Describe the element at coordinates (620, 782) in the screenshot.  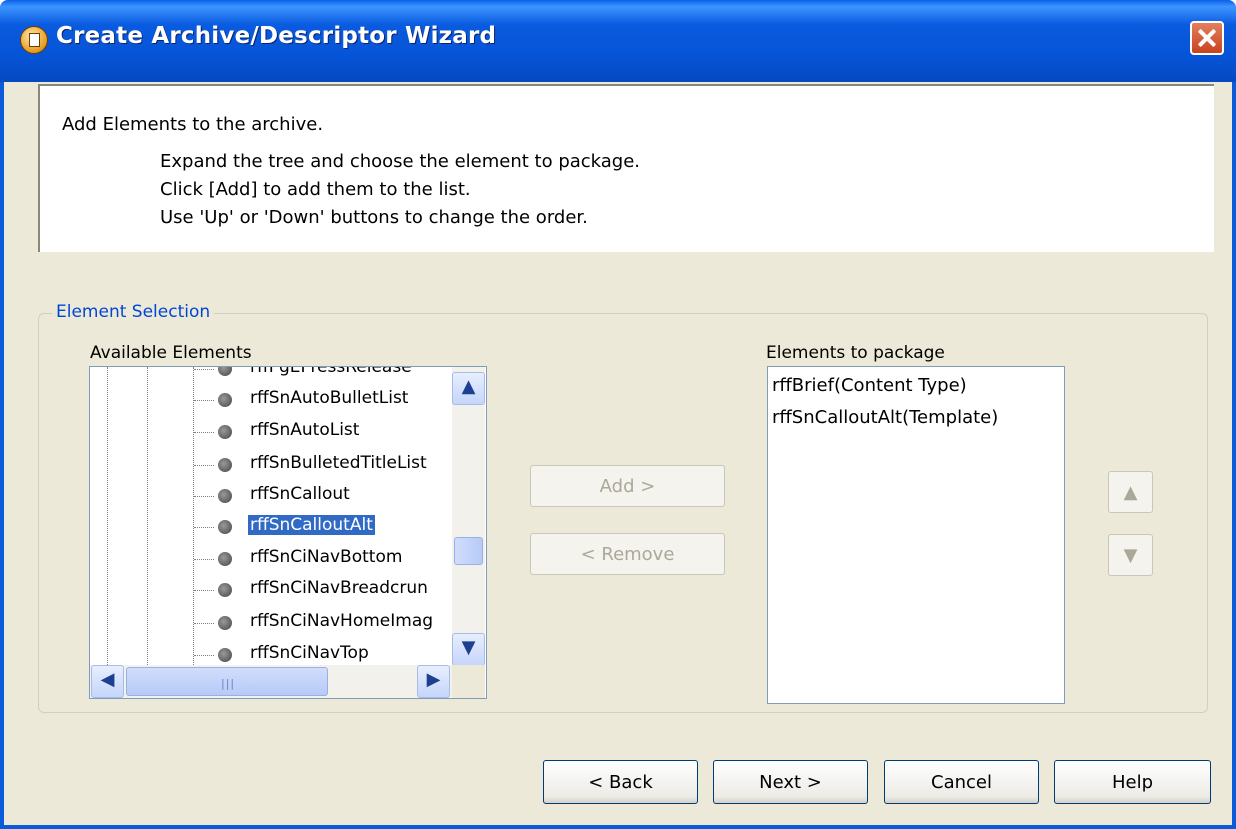
I see `back-button: < Back` at that location.